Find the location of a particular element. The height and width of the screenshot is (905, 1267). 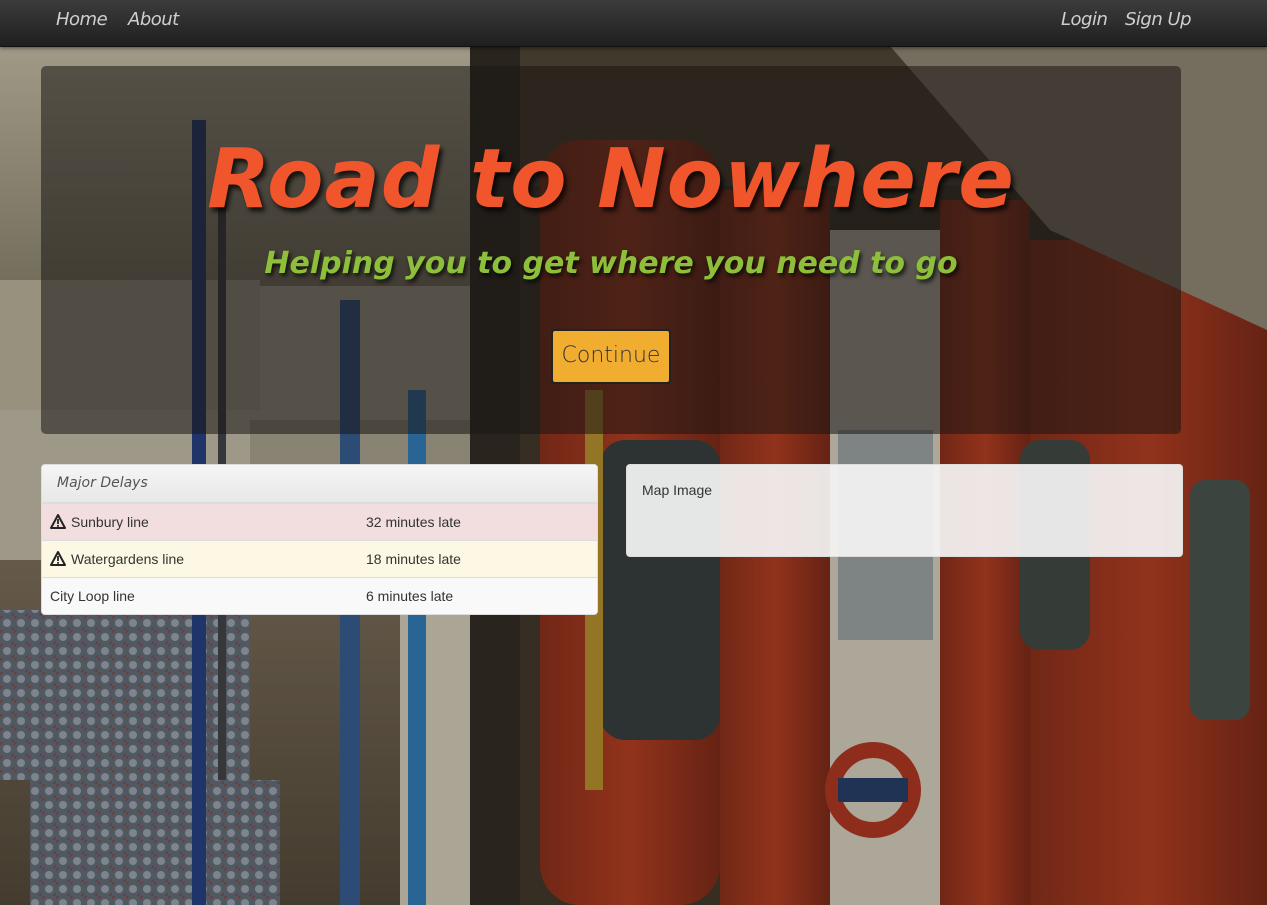

line-name-cell: Sunbury line is located at coordinates (99, 522).